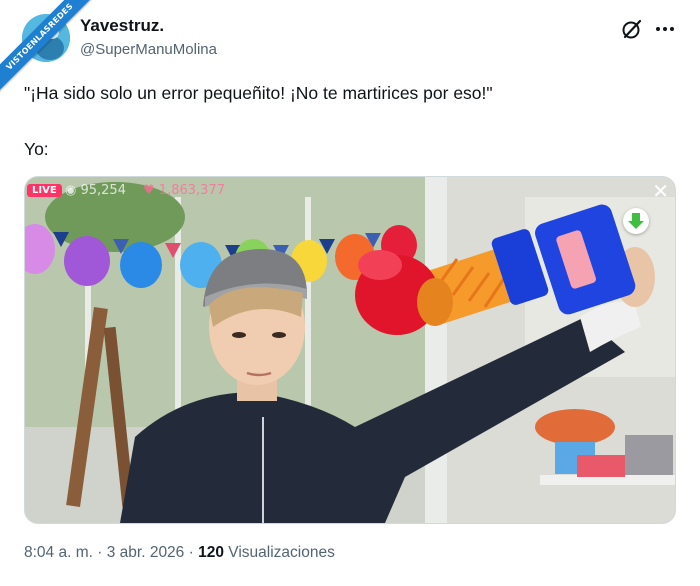  Describe the element at coordinates (191, 190) in the screenshot. I see `hearts-value: 1,863,377` at that location.